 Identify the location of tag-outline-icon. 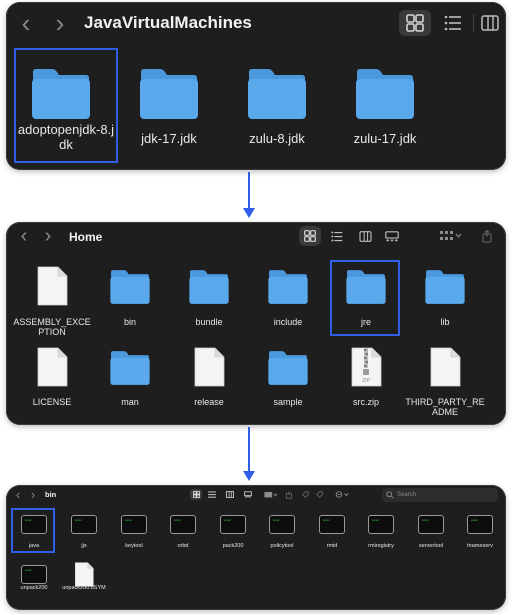
(319, 494).